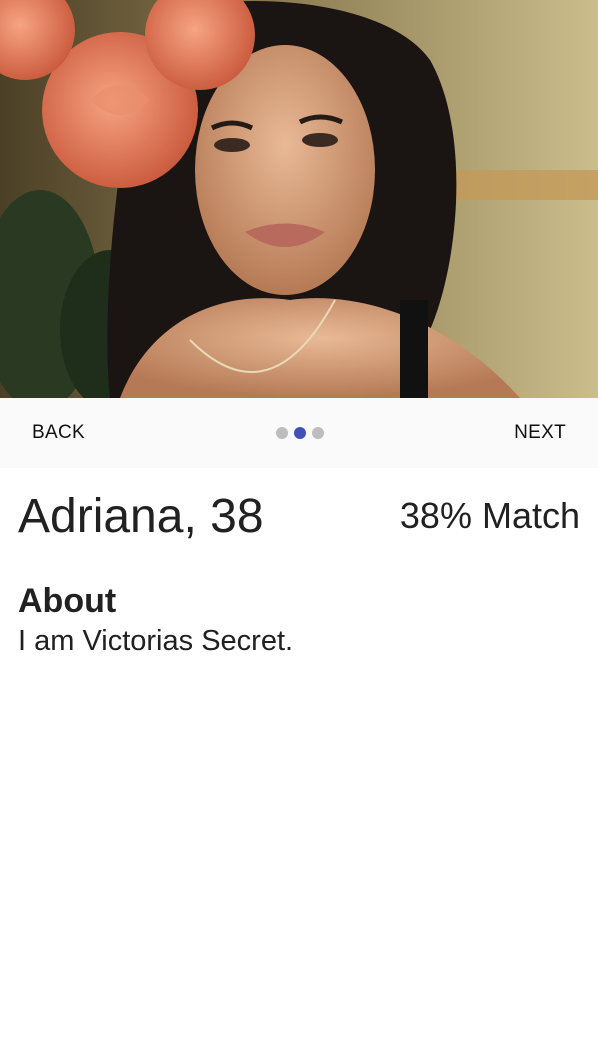 The width and height of the screenshot is (598, 1064). Describe the element at coordinates (489, 515) in the screenshot. I see `match-percentage: 38% Match` at that location.